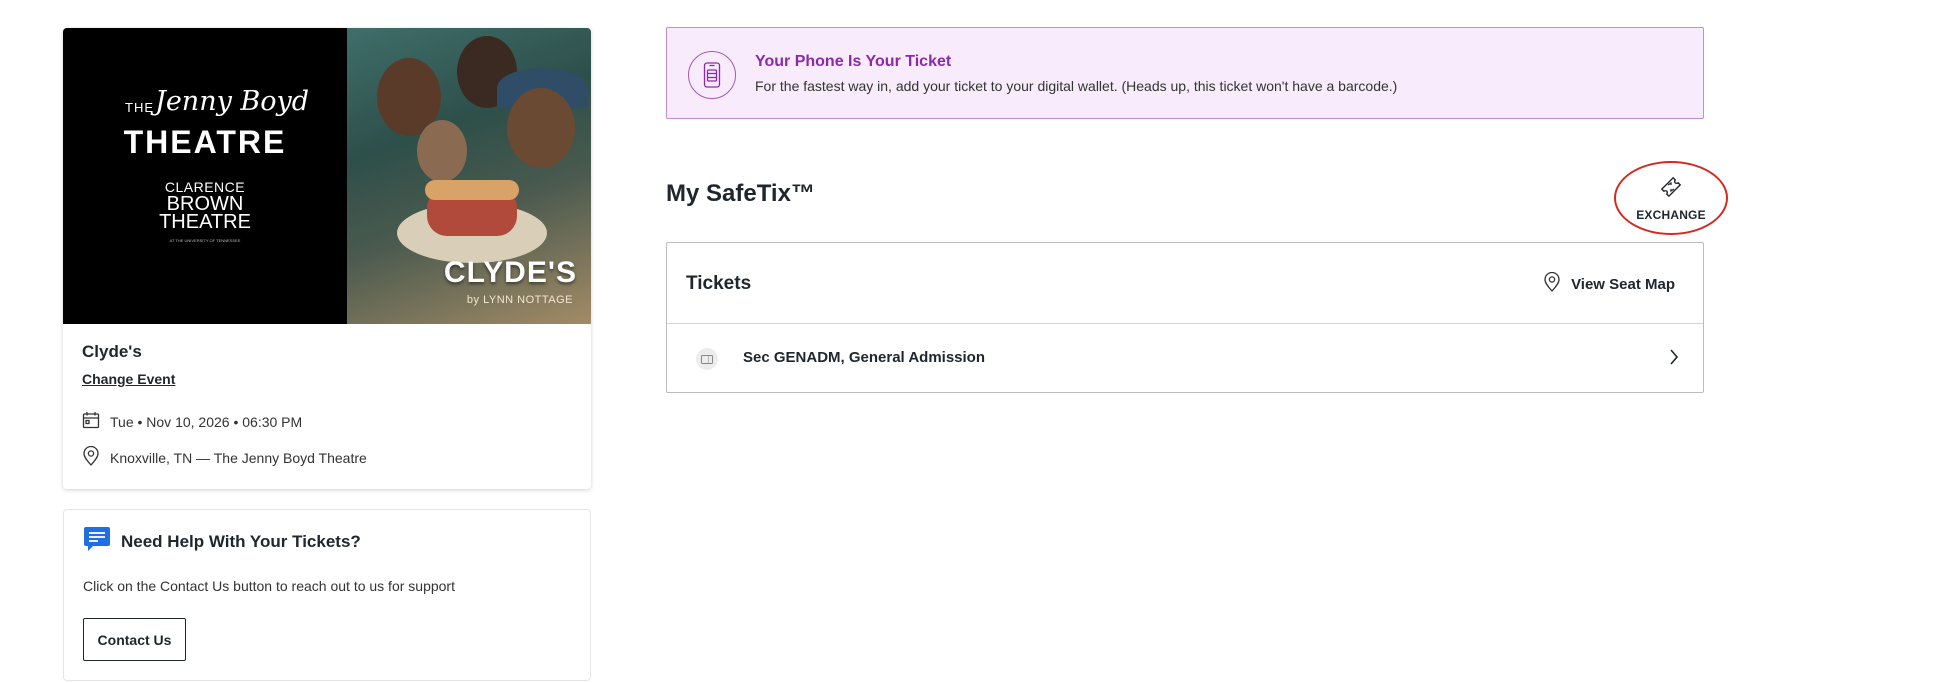 This screenshot has height=683, width=1950. I want to click on play-title: CLYDE'S, so click(510, 272).